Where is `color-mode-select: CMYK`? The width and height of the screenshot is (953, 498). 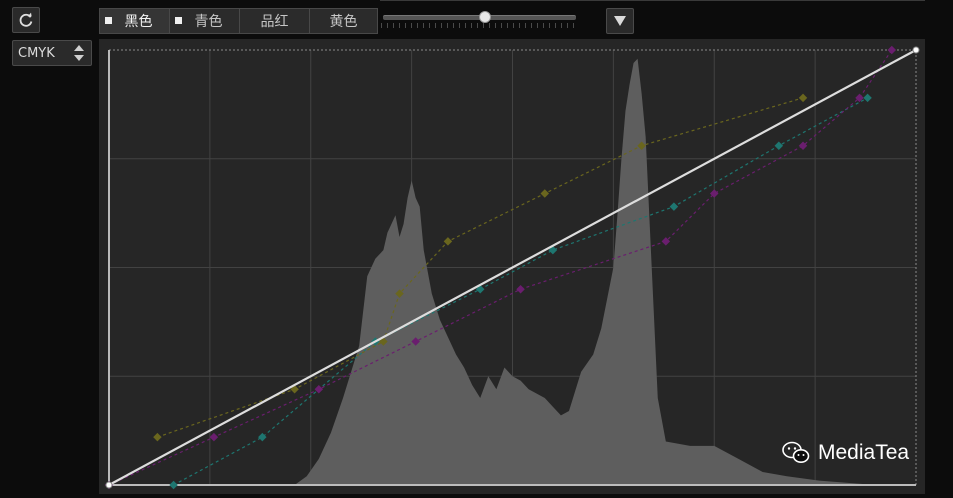
color-mode-select: CMYK is located at coordinates (52, 53).